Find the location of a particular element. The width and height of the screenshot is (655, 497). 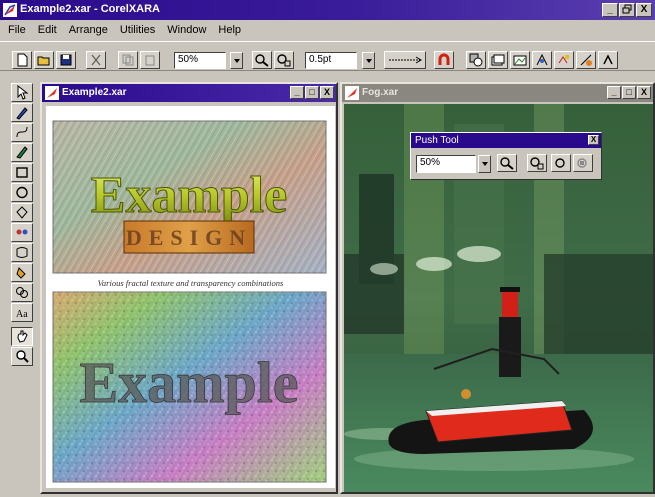

shape-editor-tool is located at coordinates (22, 152).